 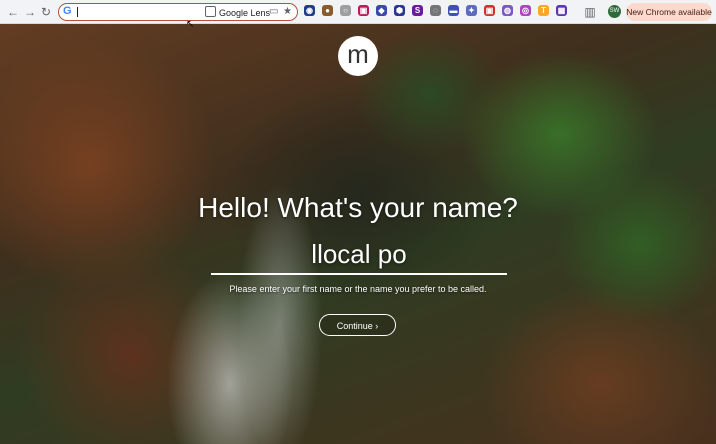 I want to click on google-icon: G, so click(x=67, y=11).